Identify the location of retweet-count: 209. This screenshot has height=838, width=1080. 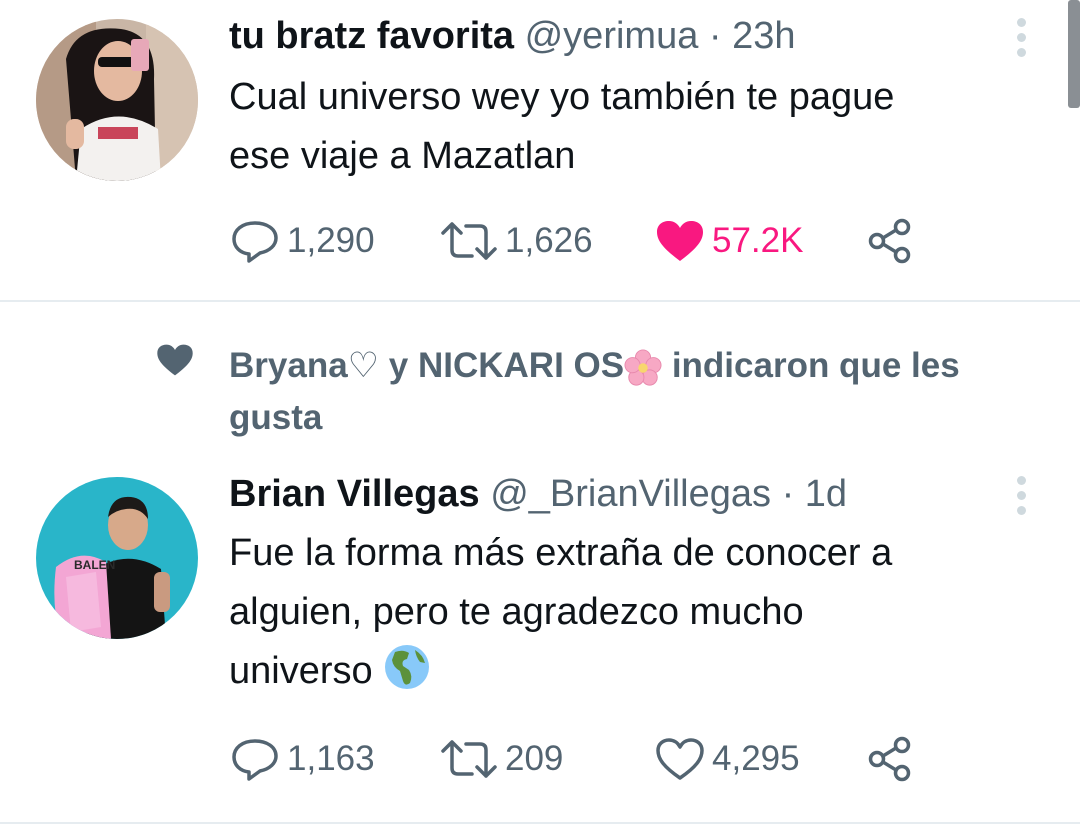
(534, 758).